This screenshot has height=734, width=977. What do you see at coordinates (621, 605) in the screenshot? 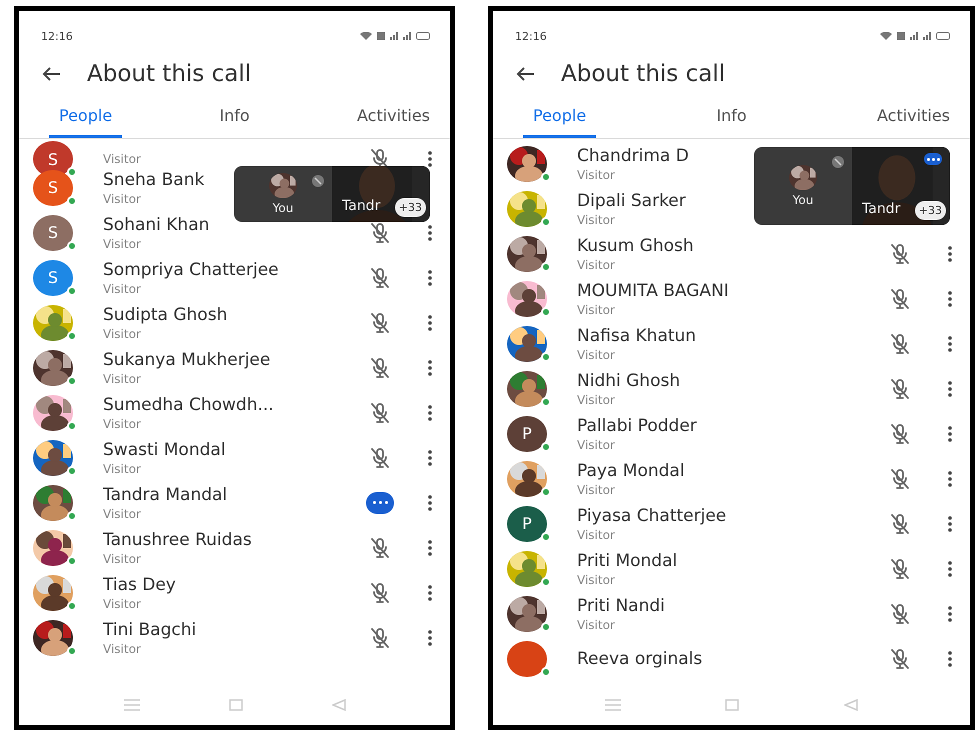
I see `participant-name: Priti Nandi` at bounding box center [621, 605].